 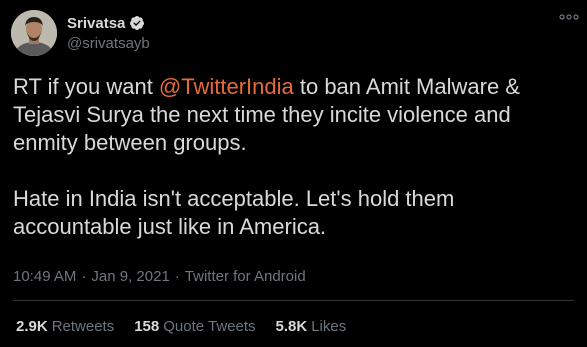 I want to click on divider, so click(x=293, y=300).